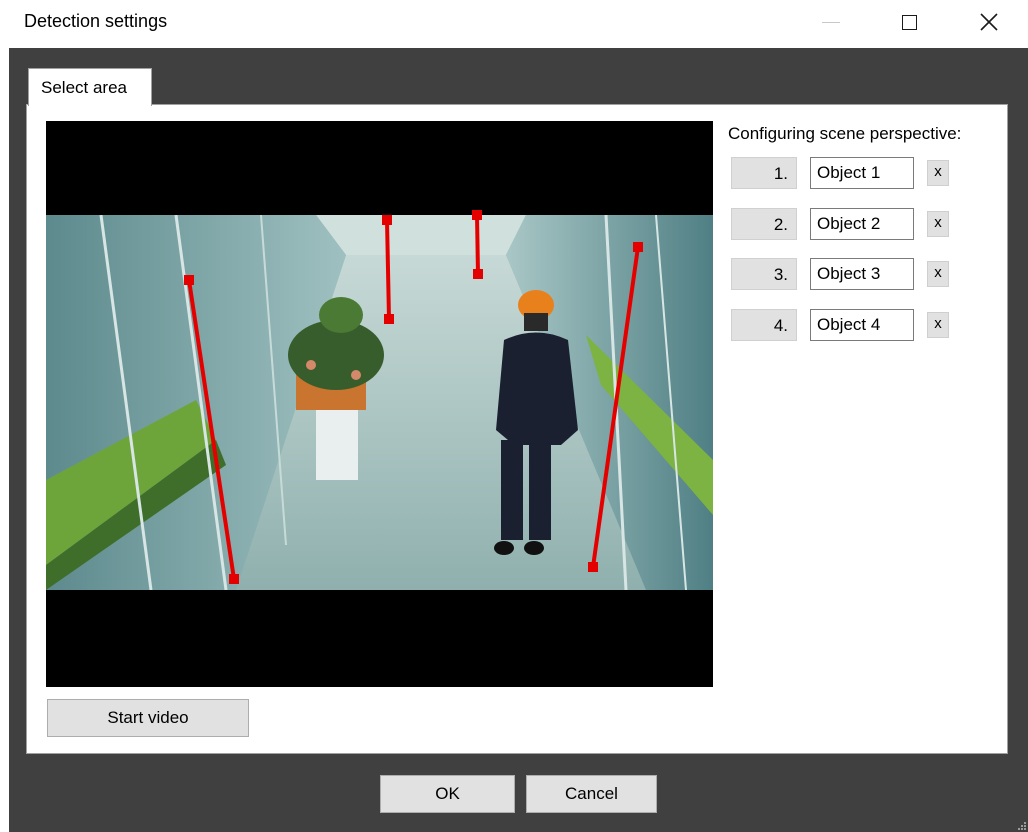 The height and width of the screenshot is (832, 1028). I want to click on object-name-field: Object 2, so click(862, 224).